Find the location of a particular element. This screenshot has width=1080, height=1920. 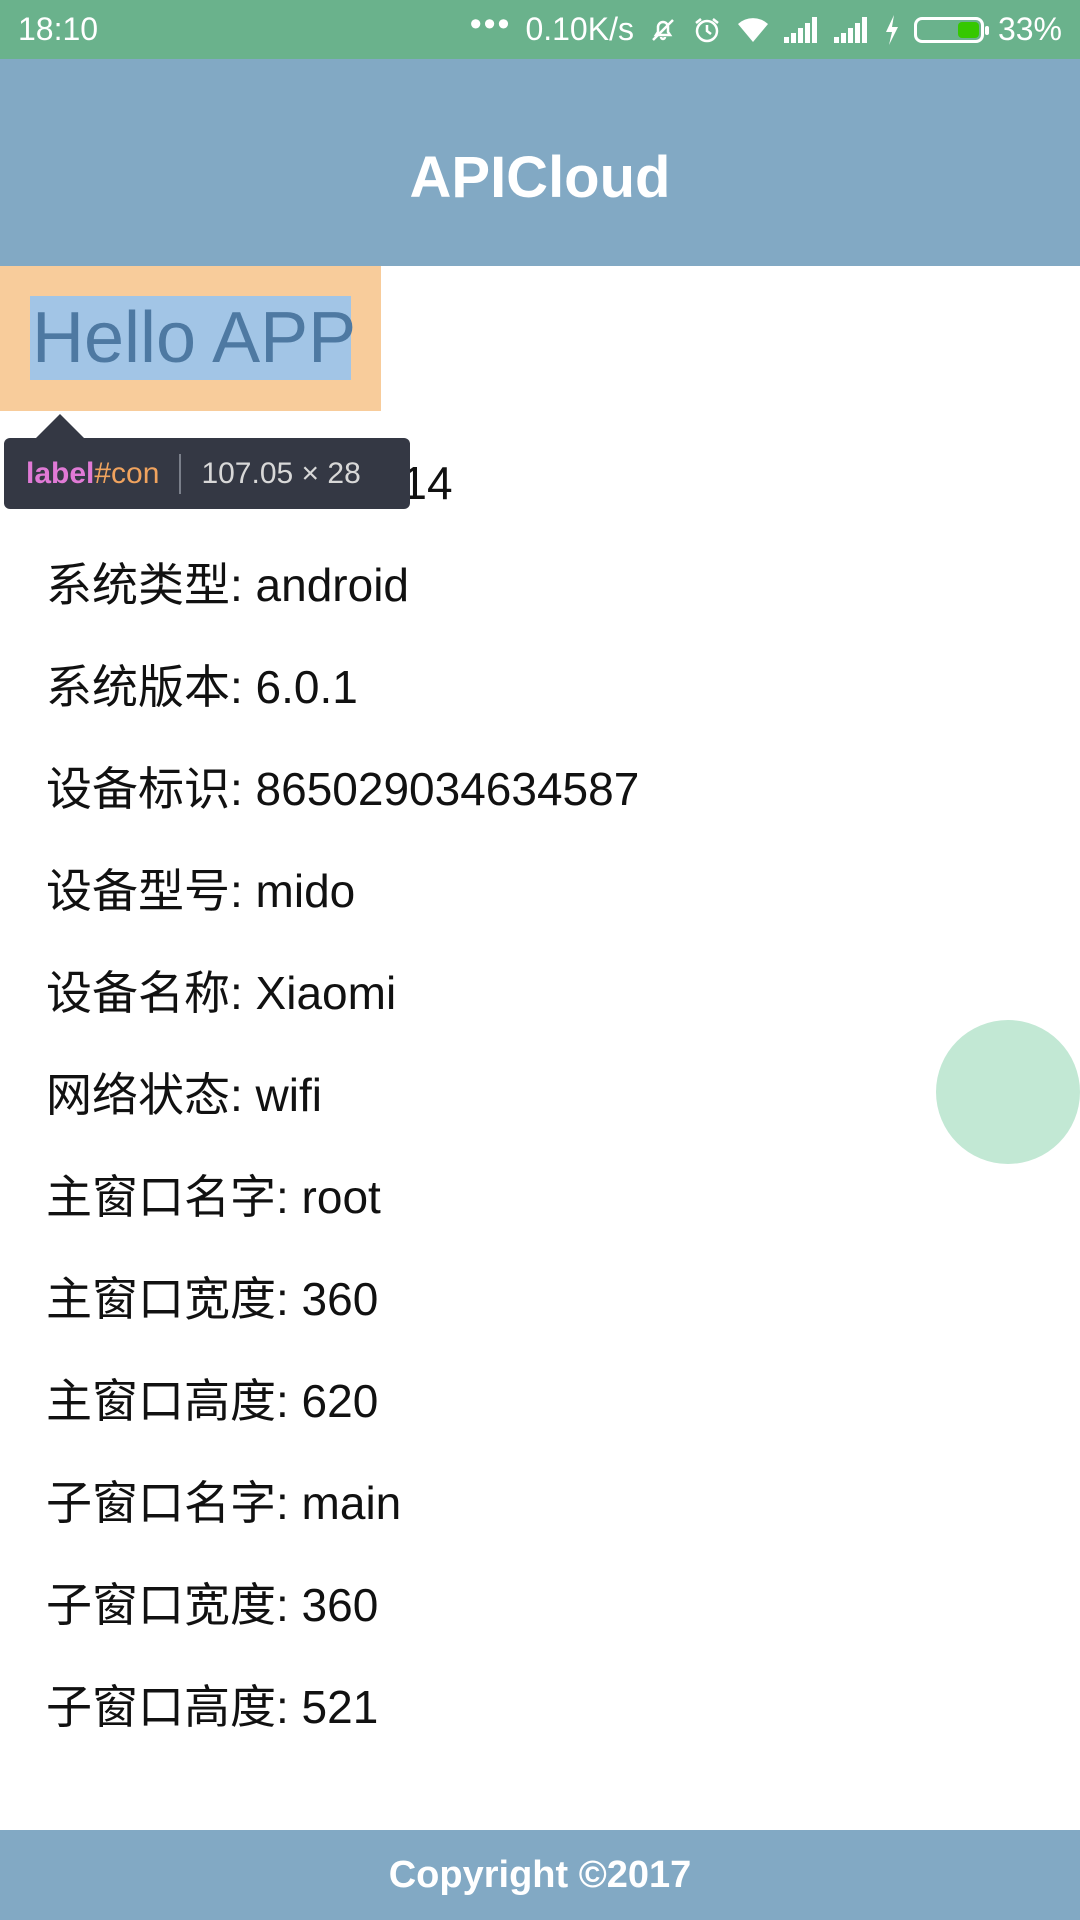

inspector-divider is located at coordinates (180, 473).